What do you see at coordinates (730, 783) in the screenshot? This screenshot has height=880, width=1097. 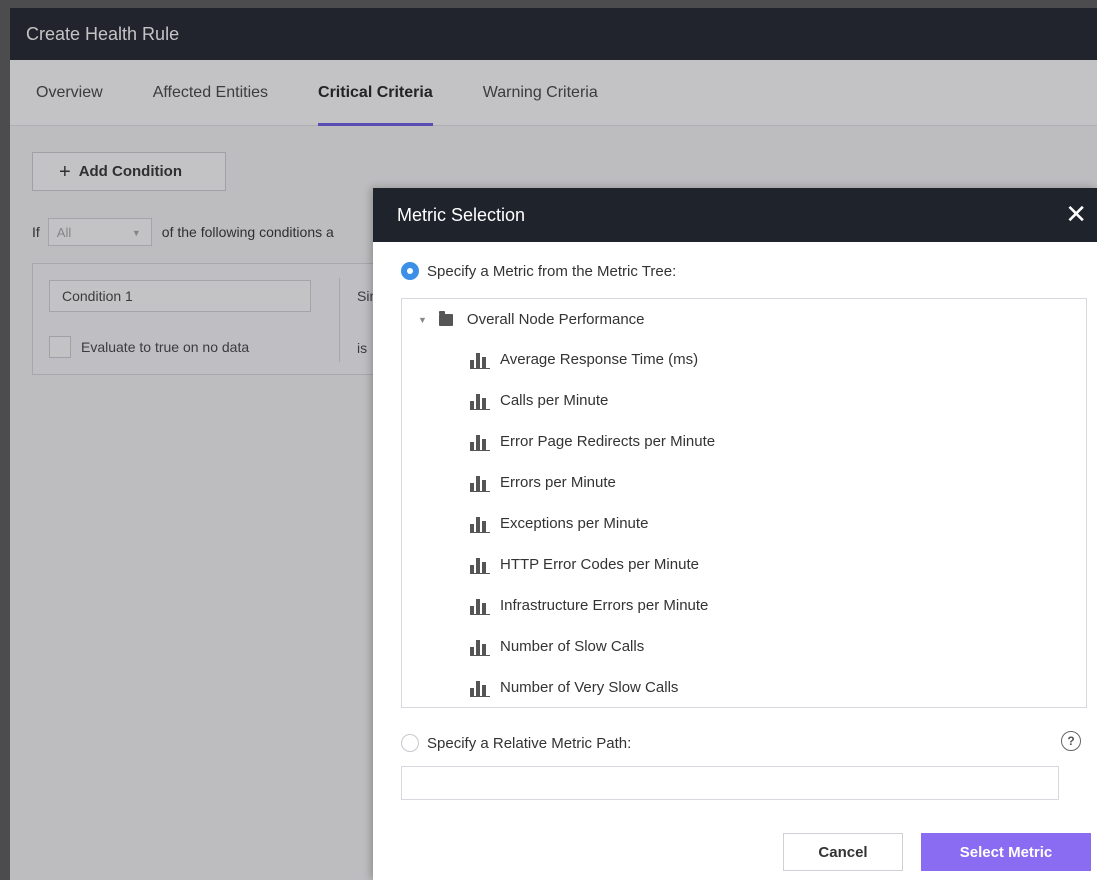 I see `relative-path-input` at bounding box center [730, 783].